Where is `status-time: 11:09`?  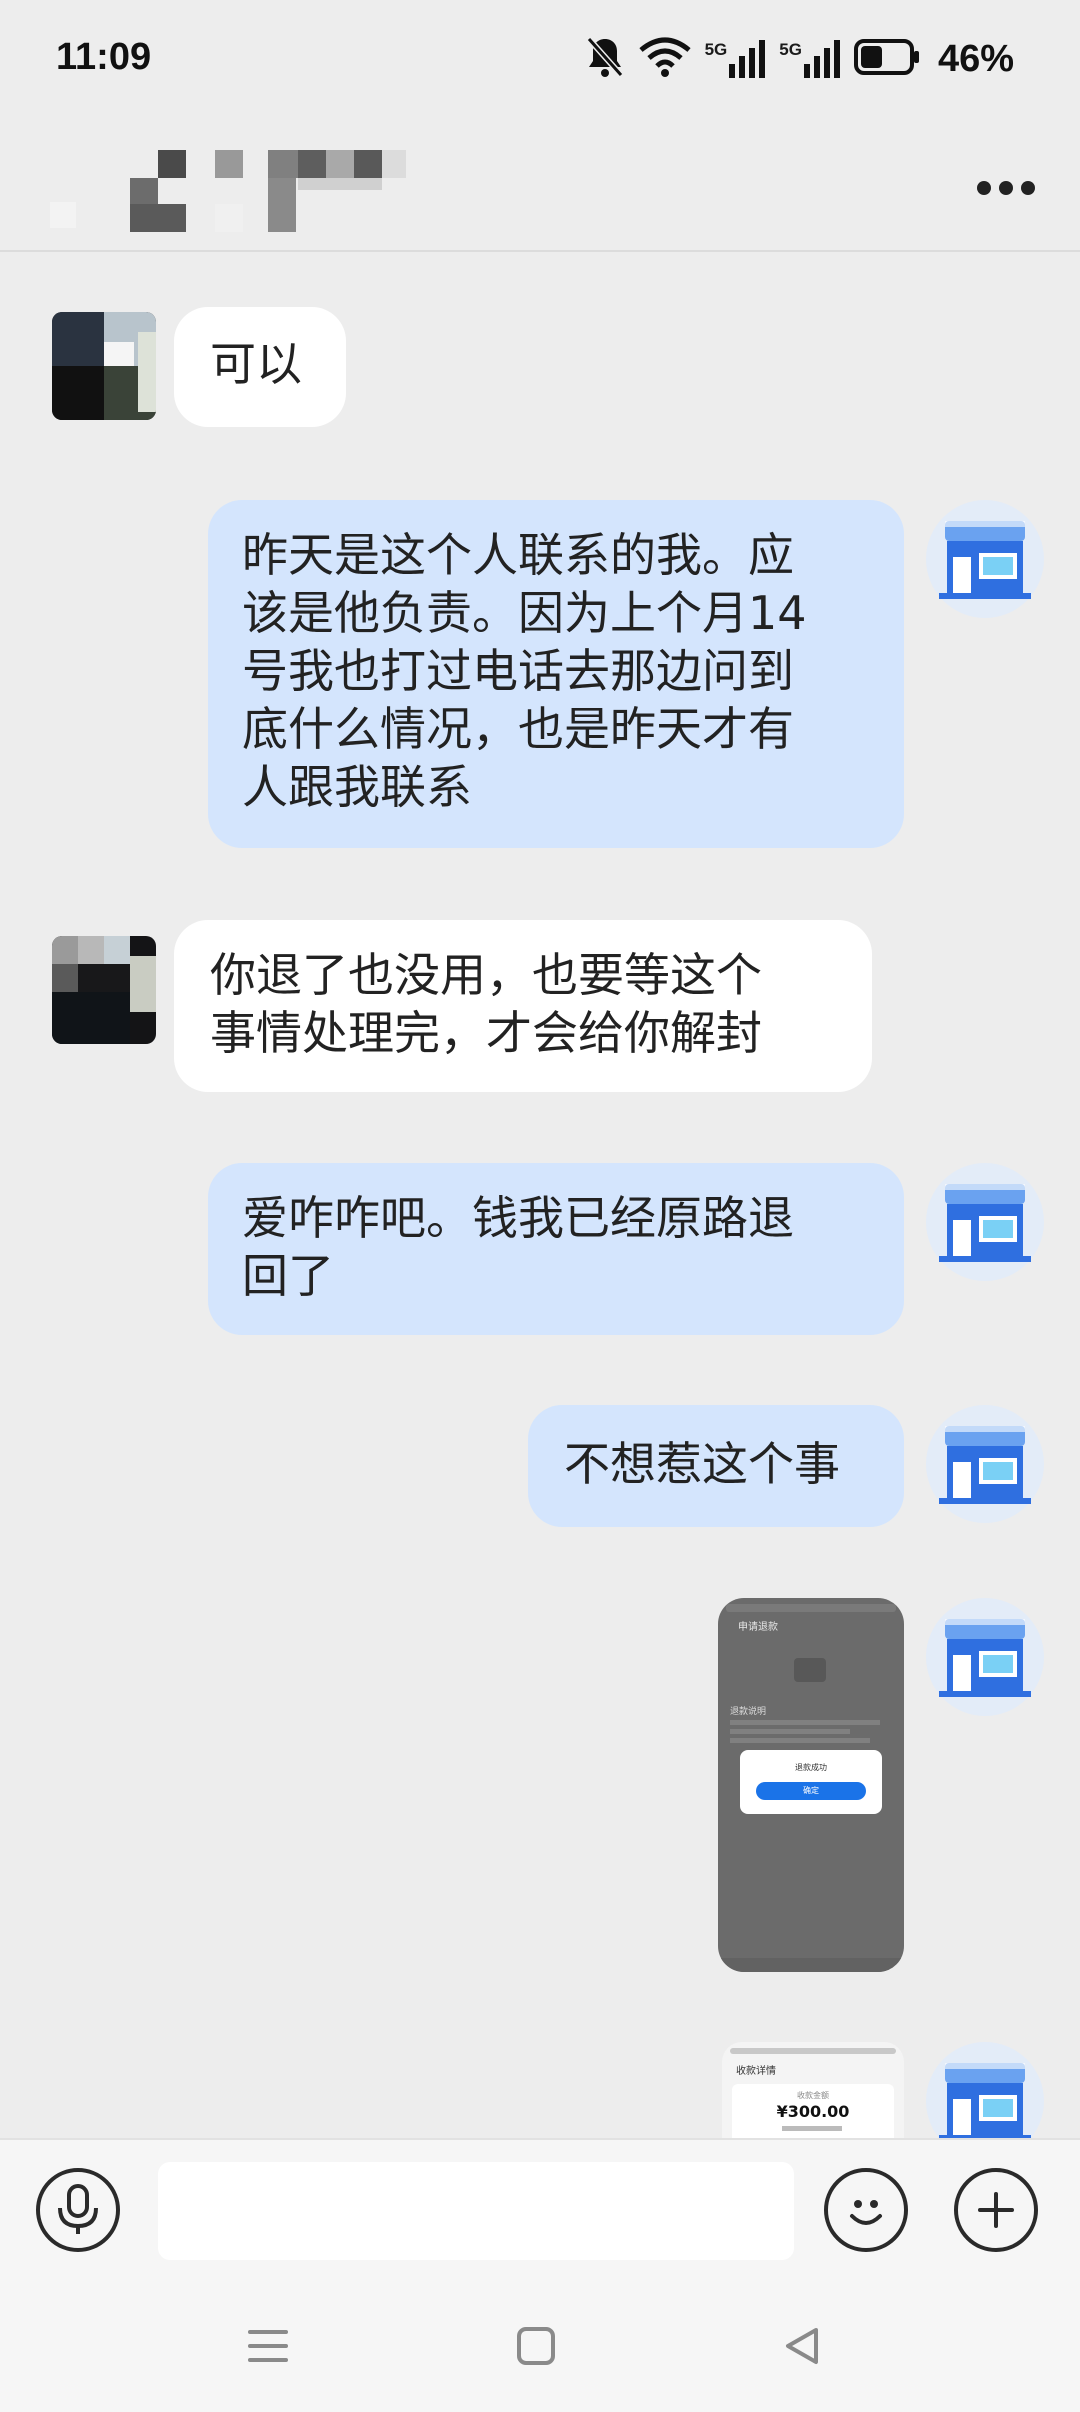
status-time: 11:09 is located at coordinates (104, 57).